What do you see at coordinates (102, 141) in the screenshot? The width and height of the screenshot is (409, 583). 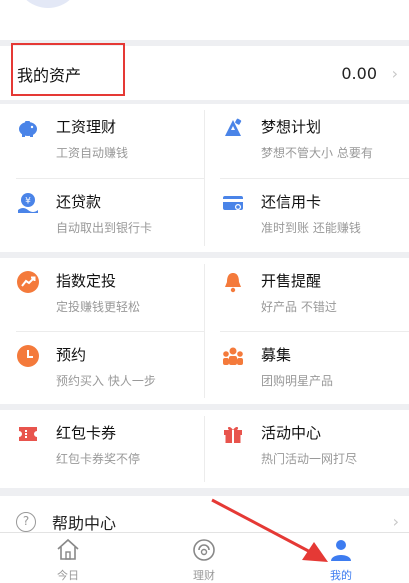 I see `grid-item-salary-finance: 工资理财 工资自动赚钱` at bounding box center [102, 141].